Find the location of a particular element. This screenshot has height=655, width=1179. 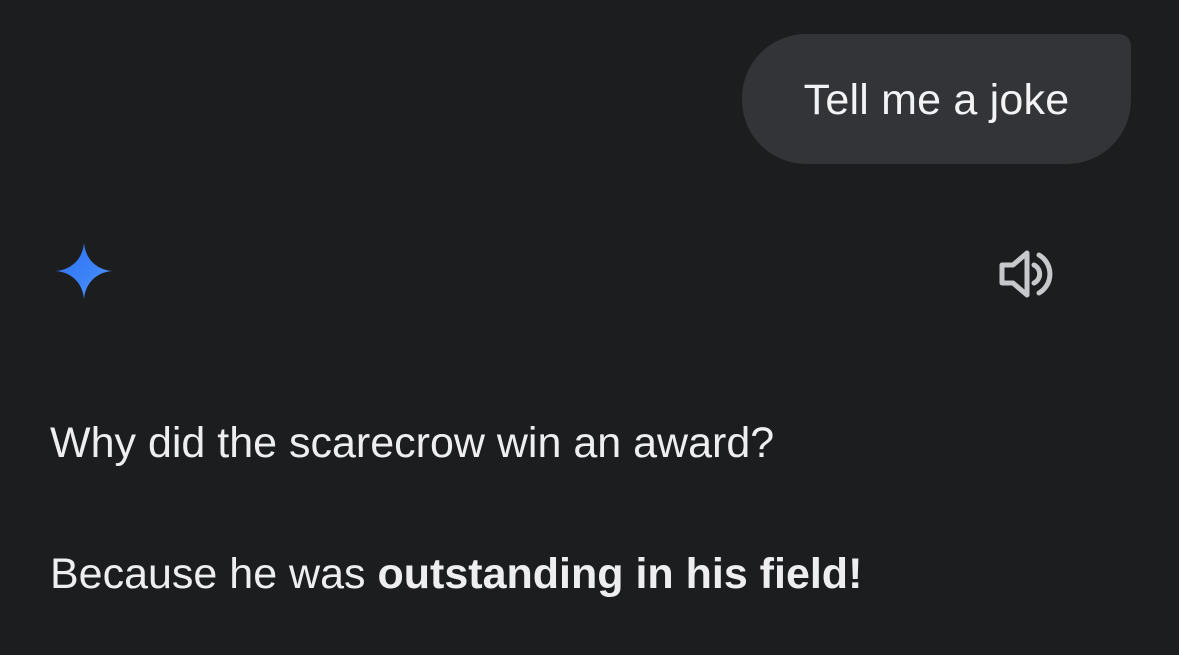

sparkle-icon is located at coordinates (84, 271).